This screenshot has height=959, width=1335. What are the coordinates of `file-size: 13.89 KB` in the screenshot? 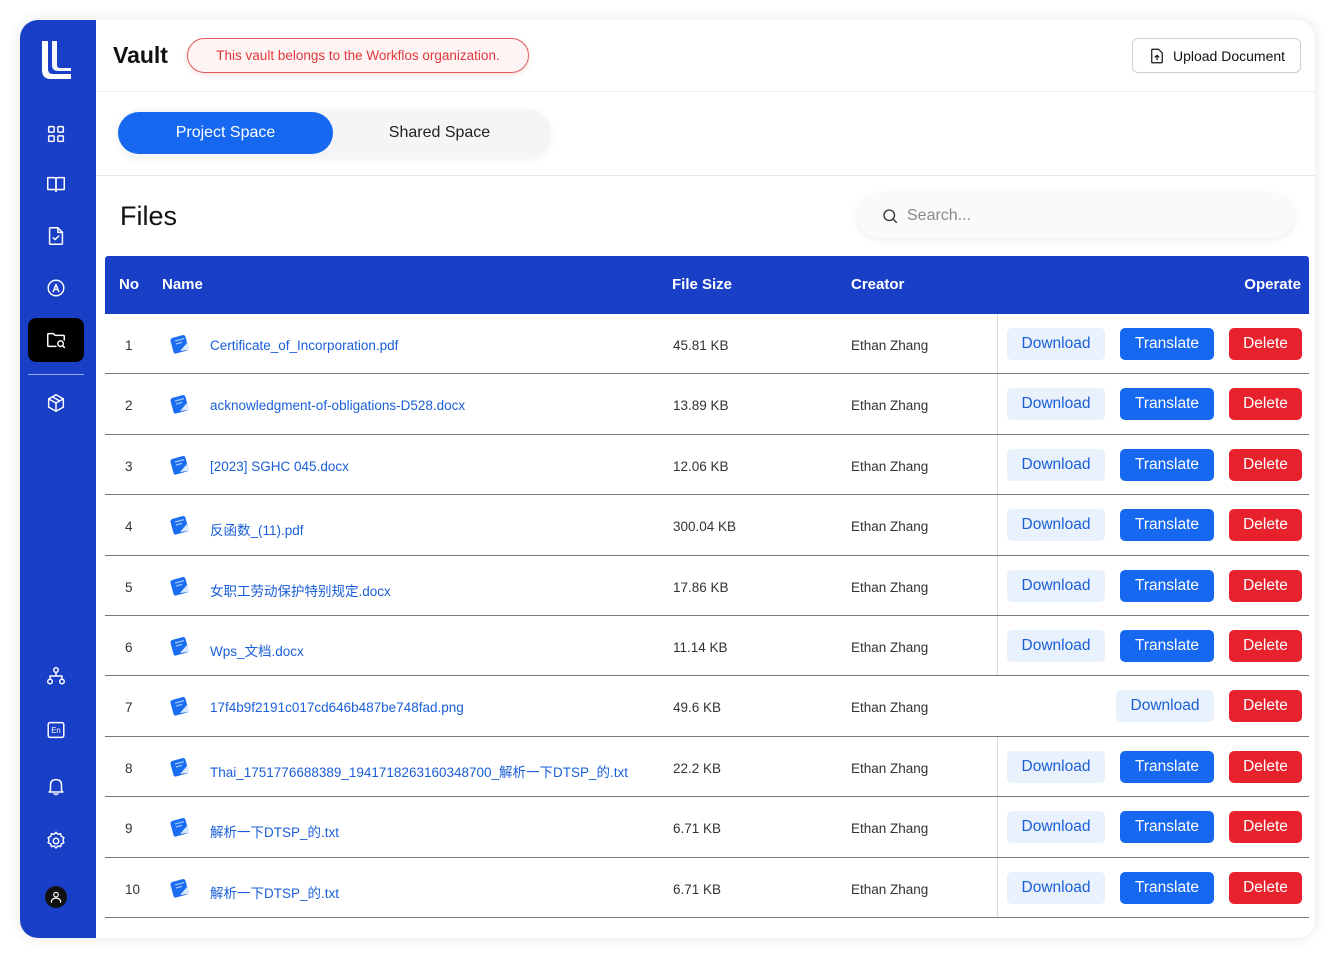 It's located at (701, 406).